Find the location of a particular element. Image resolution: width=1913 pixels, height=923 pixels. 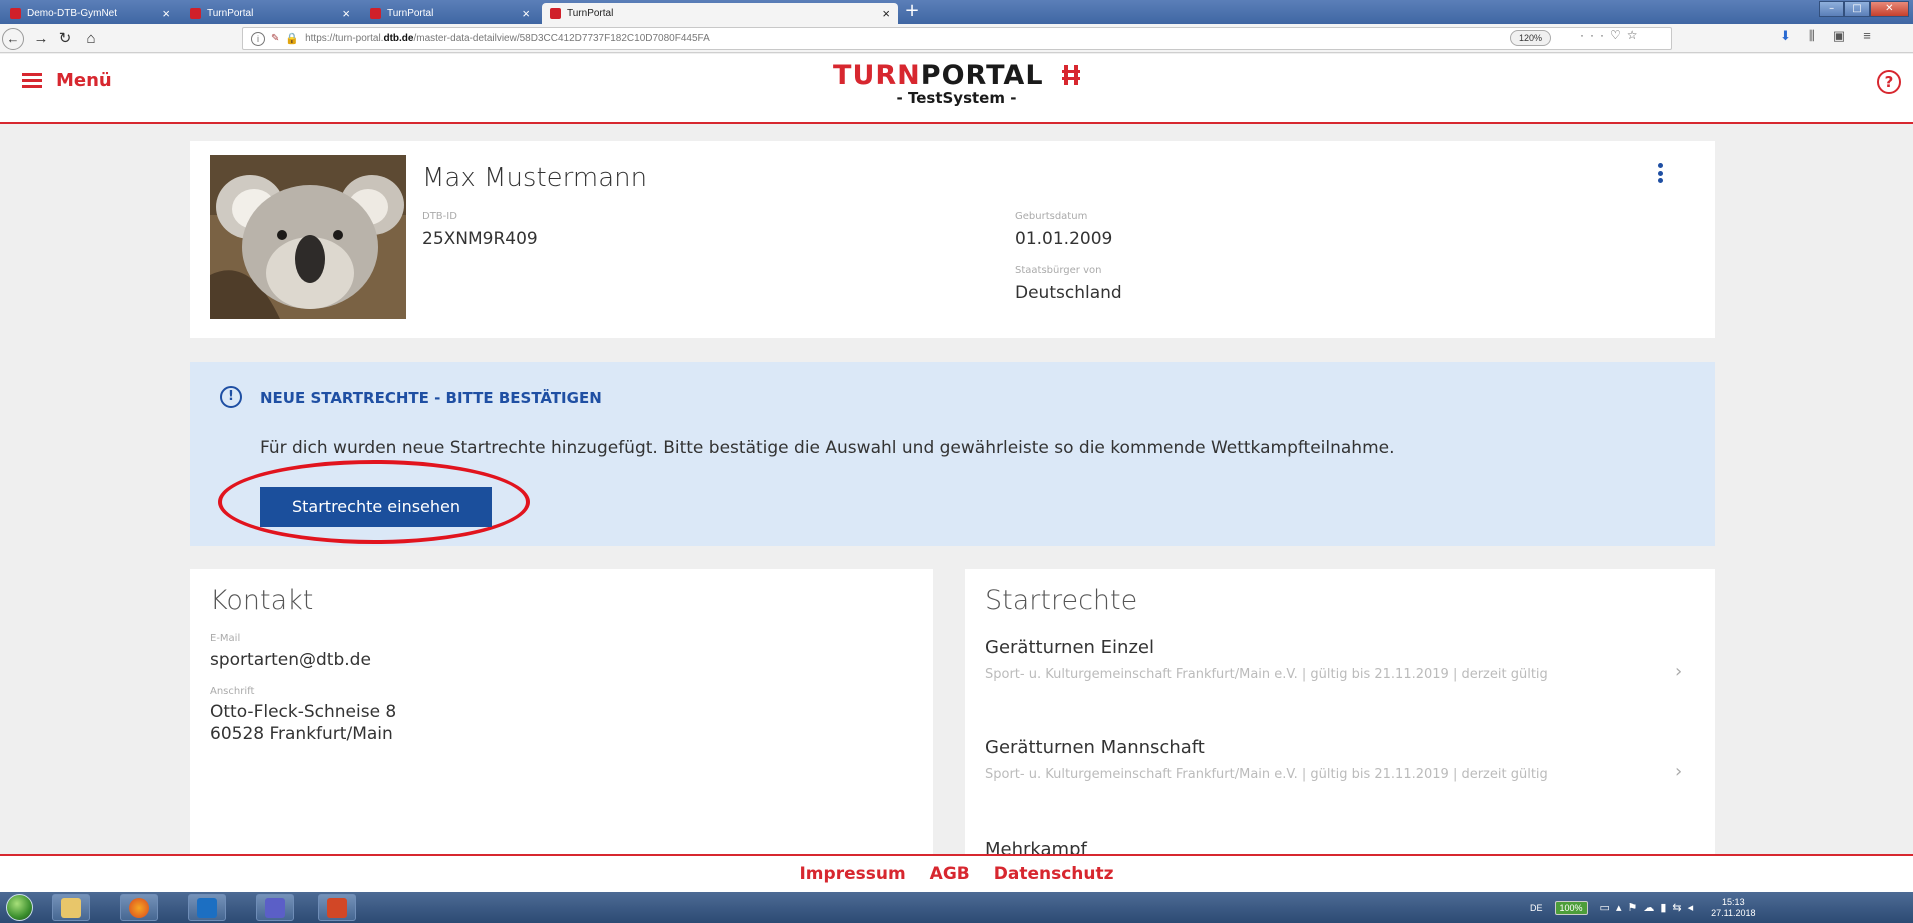

windows-start-icon is located at coordinates (19, 907).